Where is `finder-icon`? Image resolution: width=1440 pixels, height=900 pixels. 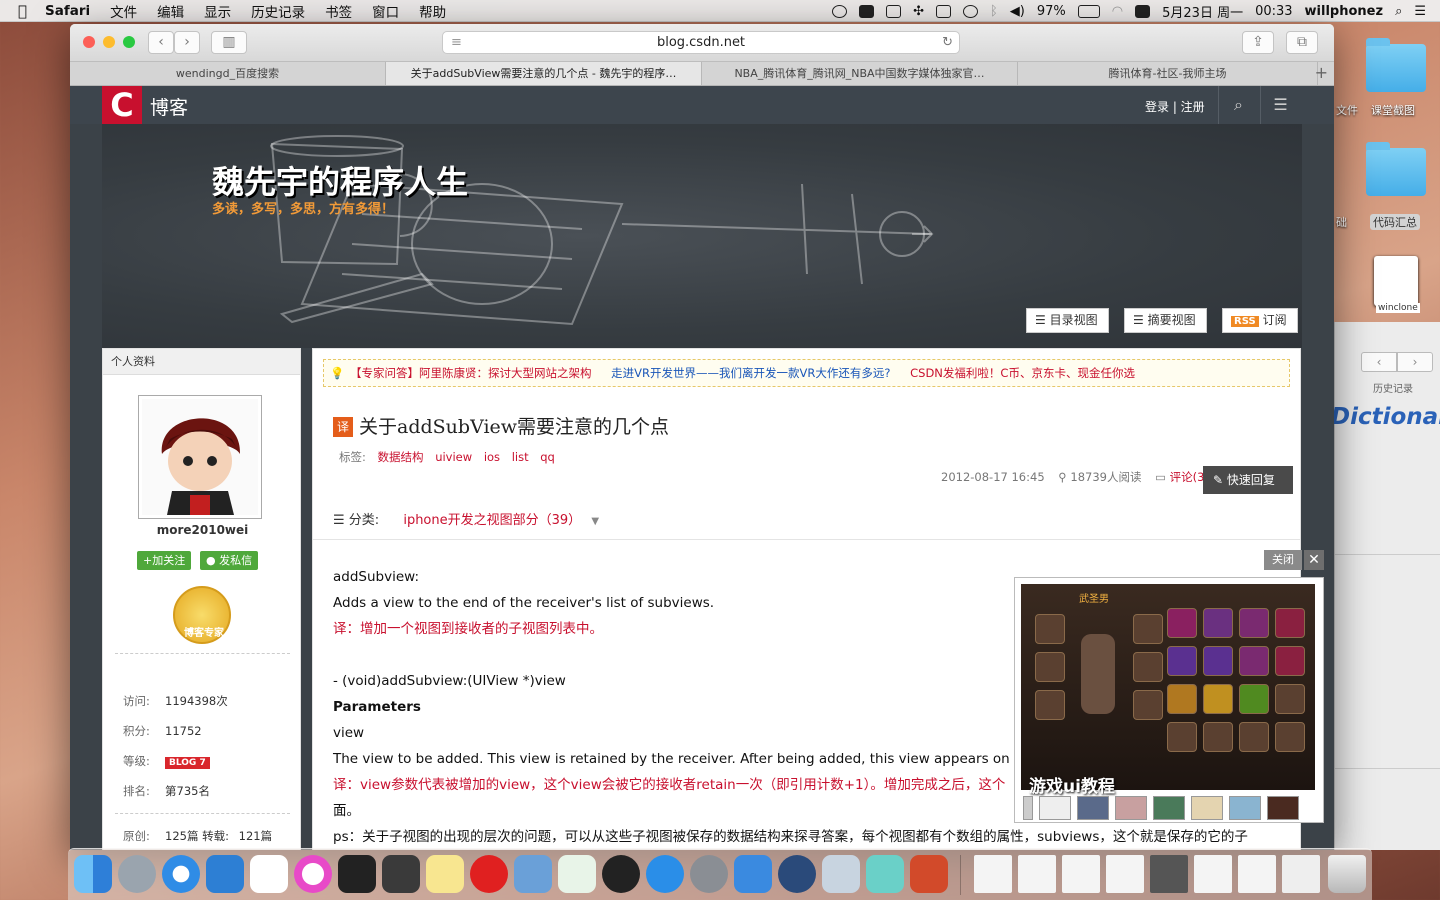 finder-icon is located at coordinates (93, 874).